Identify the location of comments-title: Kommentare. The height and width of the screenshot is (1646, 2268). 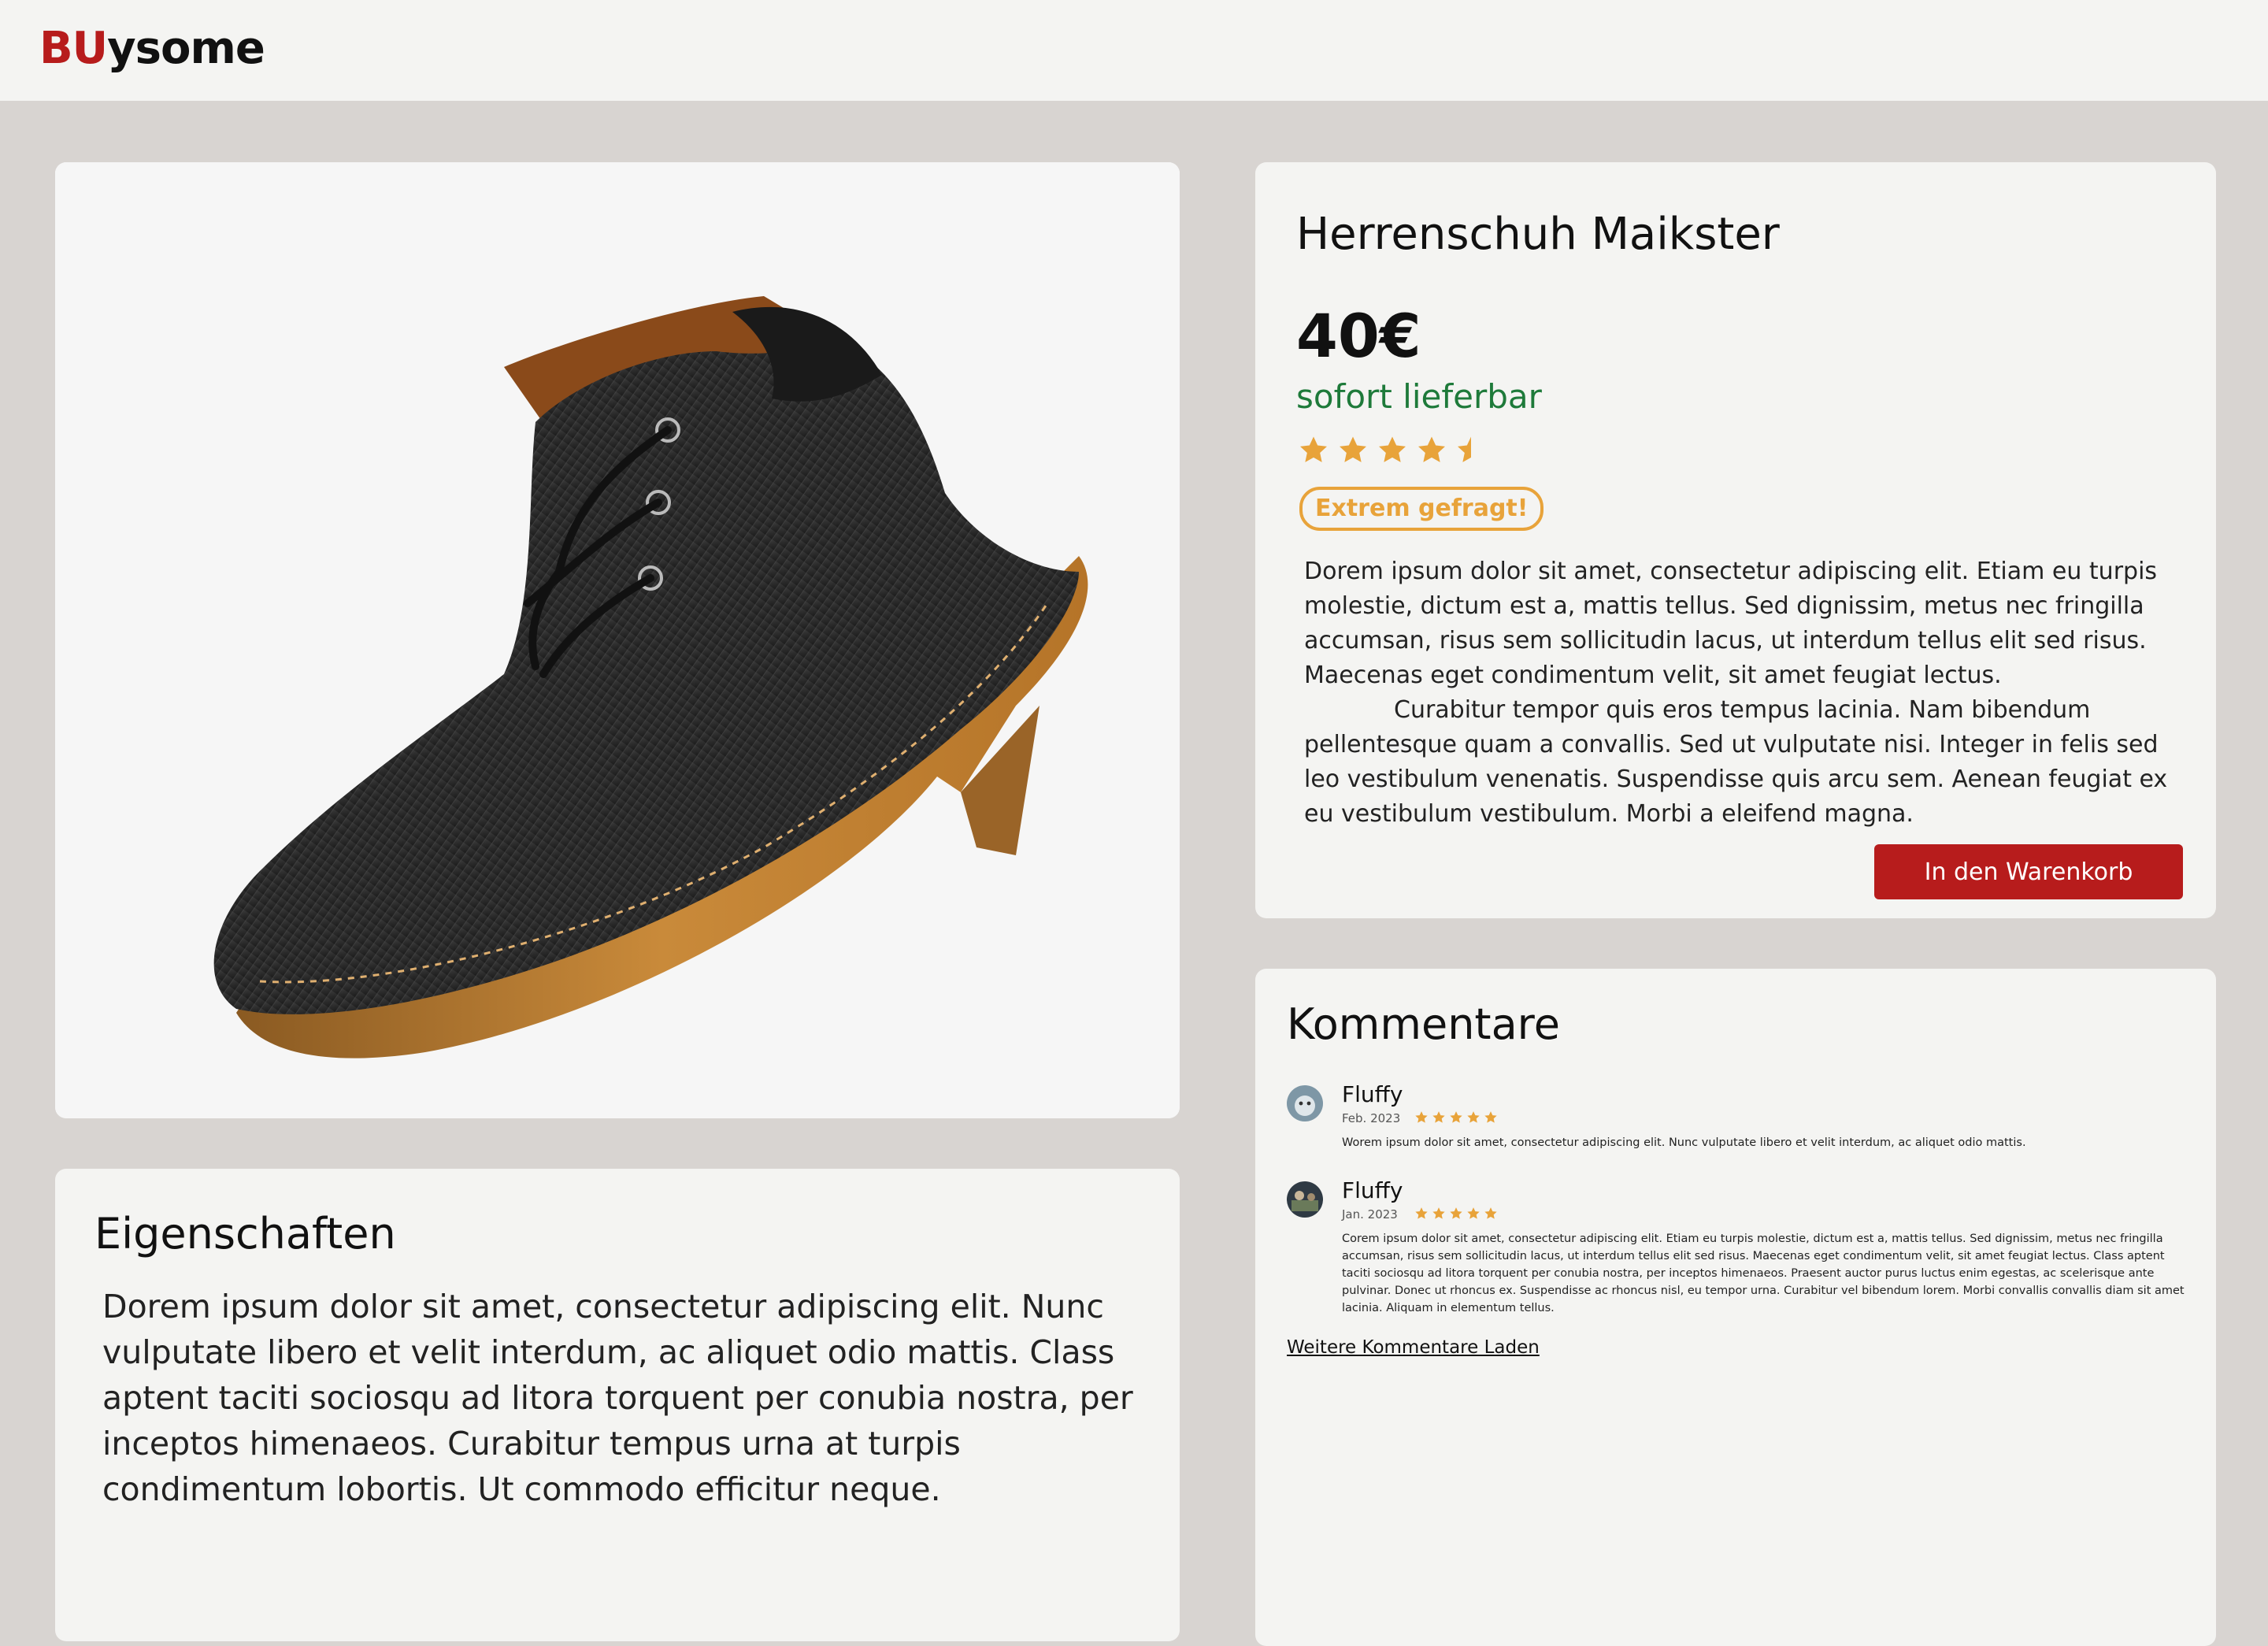
(1423, 1024).